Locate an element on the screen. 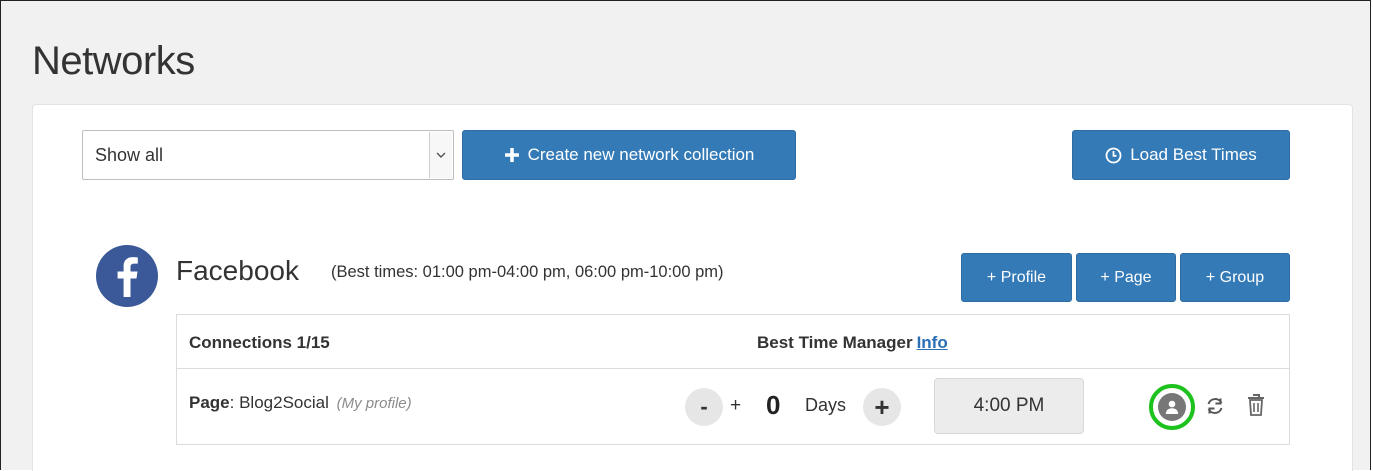 The image size is (1373, 471). best-time-manager-header: Best Time Manager Info is located at coordinates (852, 343).